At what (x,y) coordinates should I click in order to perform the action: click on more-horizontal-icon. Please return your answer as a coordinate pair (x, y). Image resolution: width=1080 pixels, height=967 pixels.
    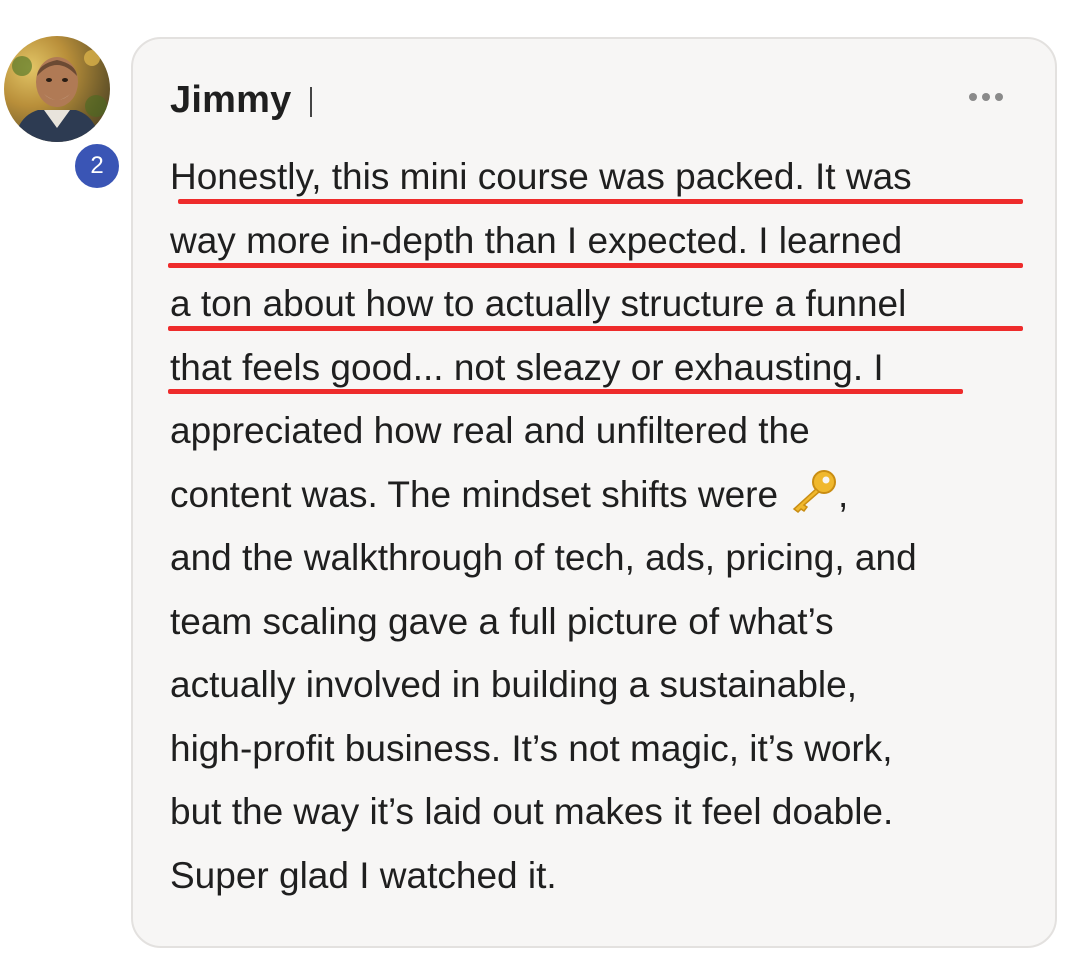
    Looking at the image, I should click on (973, 97).